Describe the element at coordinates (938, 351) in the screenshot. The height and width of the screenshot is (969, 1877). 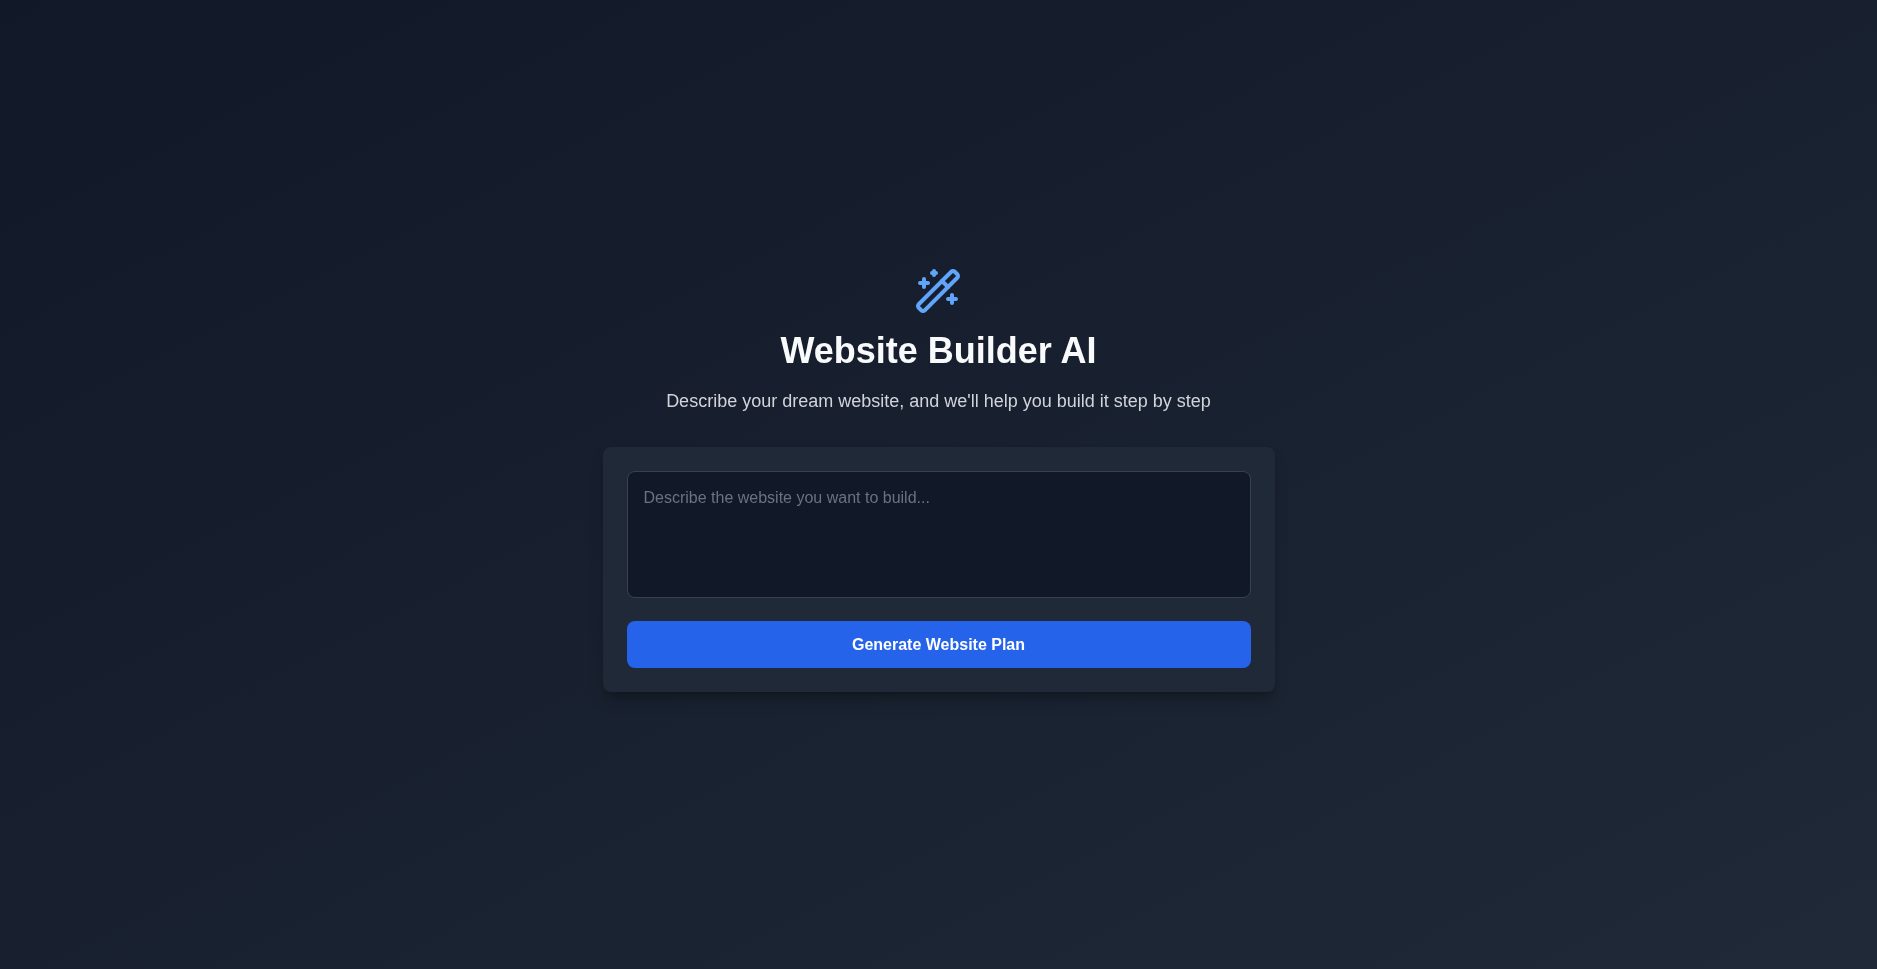
I see `page-title: Website Builder AI` at that location.